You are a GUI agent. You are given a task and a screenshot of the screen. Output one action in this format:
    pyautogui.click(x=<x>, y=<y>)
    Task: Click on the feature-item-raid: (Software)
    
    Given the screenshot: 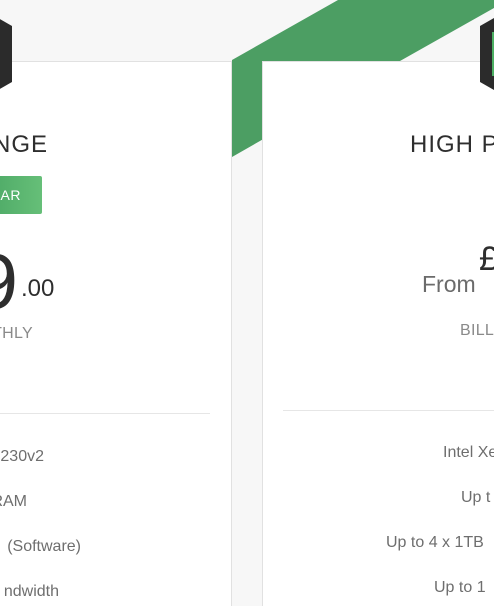 What is the action you would take?
    pyautogui.click(x=44, y=546)
    